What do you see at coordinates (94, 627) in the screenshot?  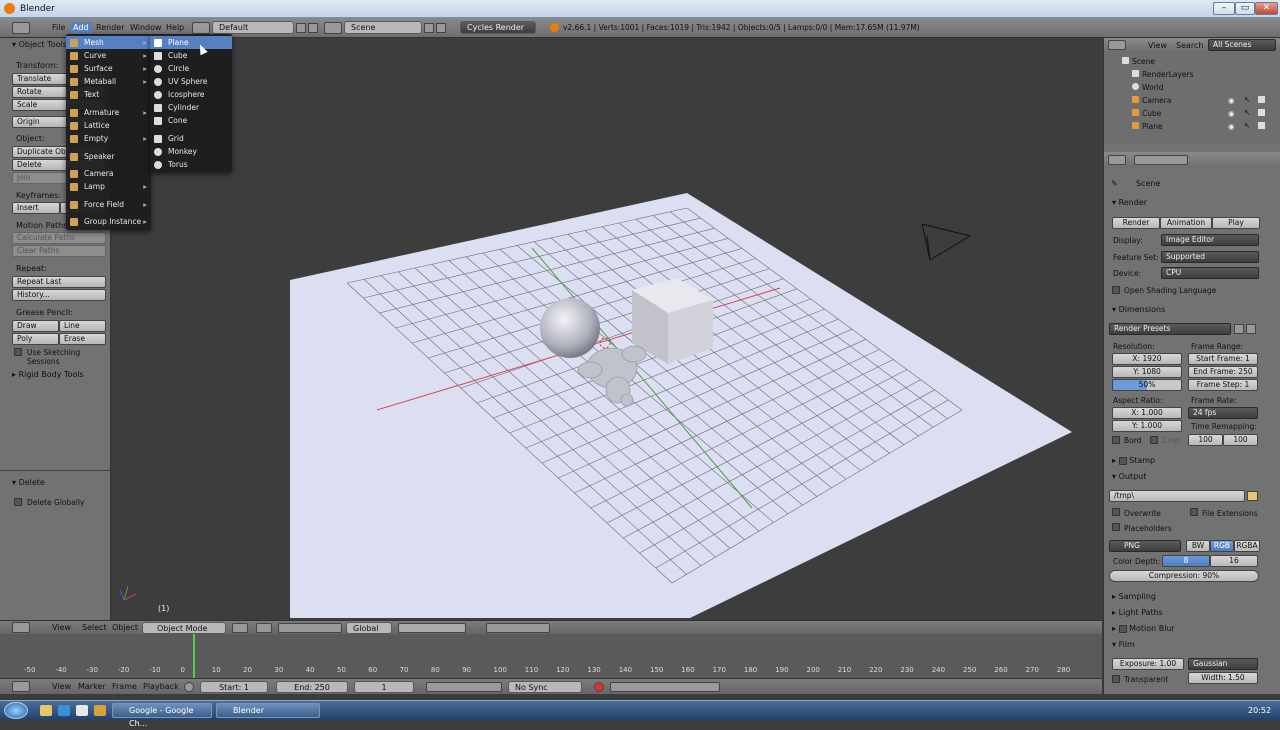 I see `viewport-menu-select: Select` at bounding box center [94, 627].